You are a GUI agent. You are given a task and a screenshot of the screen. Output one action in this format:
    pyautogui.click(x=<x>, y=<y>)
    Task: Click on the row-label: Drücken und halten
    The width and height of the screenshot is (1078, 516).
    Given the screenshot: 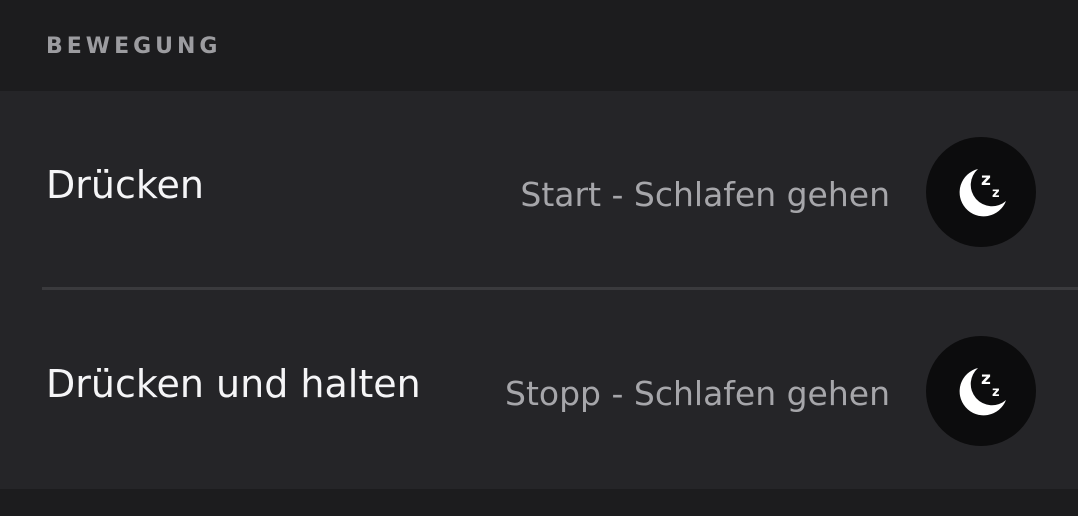 What is the action you would take?
    pyautogui.click(x=233, y=384)
    